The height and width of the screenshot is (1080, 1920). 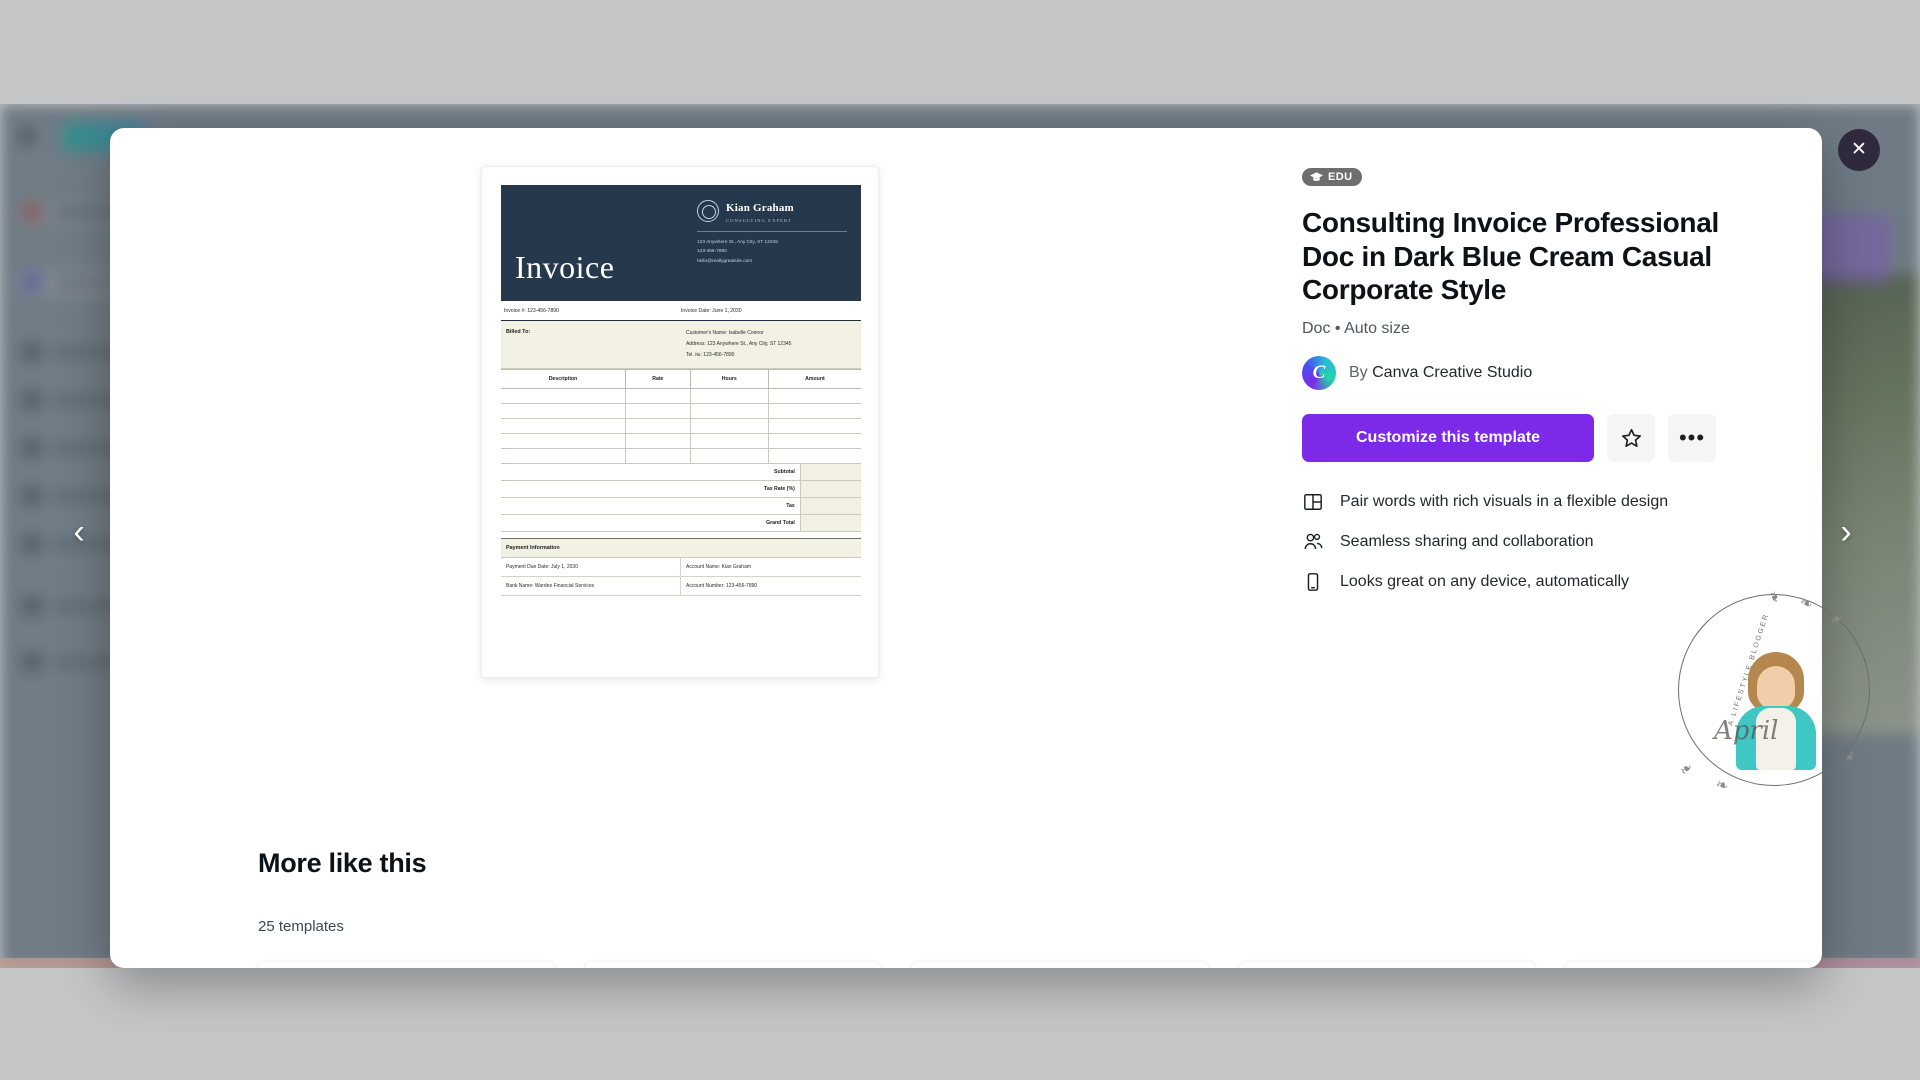 I want to click on action-row: Customize this template •••, so click(x=1509, y=438).